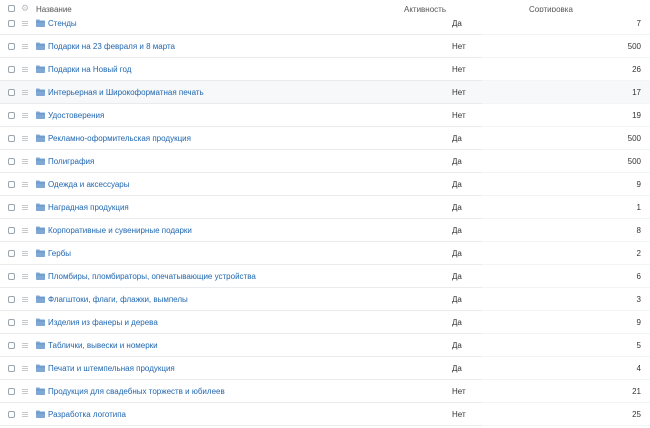 Image resolution: width=650 pixels, height=428 pixels. What do you see at coordinates (325, 414) in the screenshot?
I see `table-row: Разработка логотипа Нет 25` at bounding box center [325, 414].